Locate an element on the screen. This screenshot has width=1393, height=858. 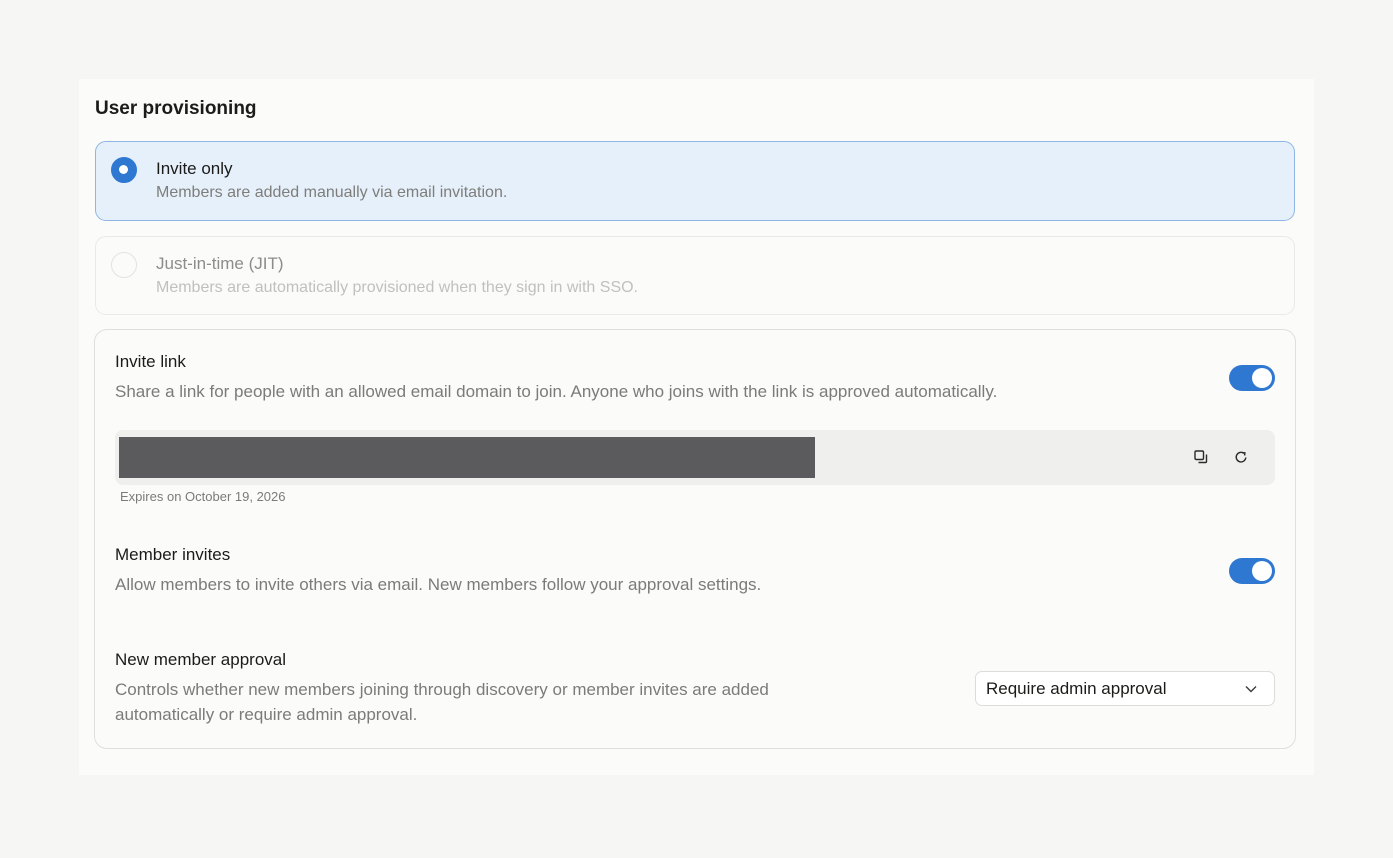
member-invites-title: Member invites is located at coordinates (173, 554).